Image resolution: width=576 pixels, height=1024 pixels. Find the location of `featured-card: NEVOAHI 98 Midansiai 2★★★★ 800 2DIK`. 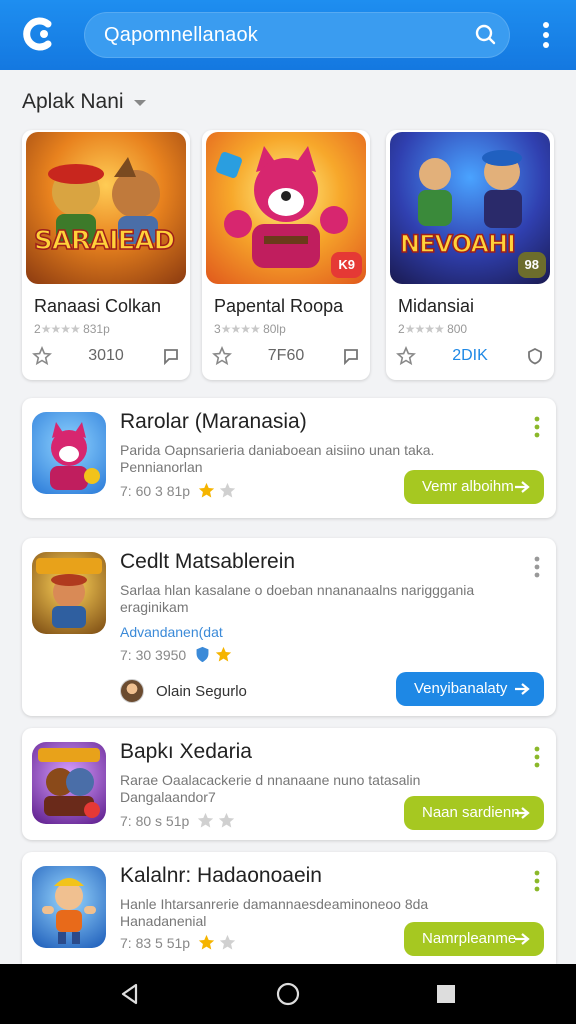

featured-card: NEVOAHI 98 Midansiai 2★★★★ 800 2DIK is located at coordinates (470, 255).